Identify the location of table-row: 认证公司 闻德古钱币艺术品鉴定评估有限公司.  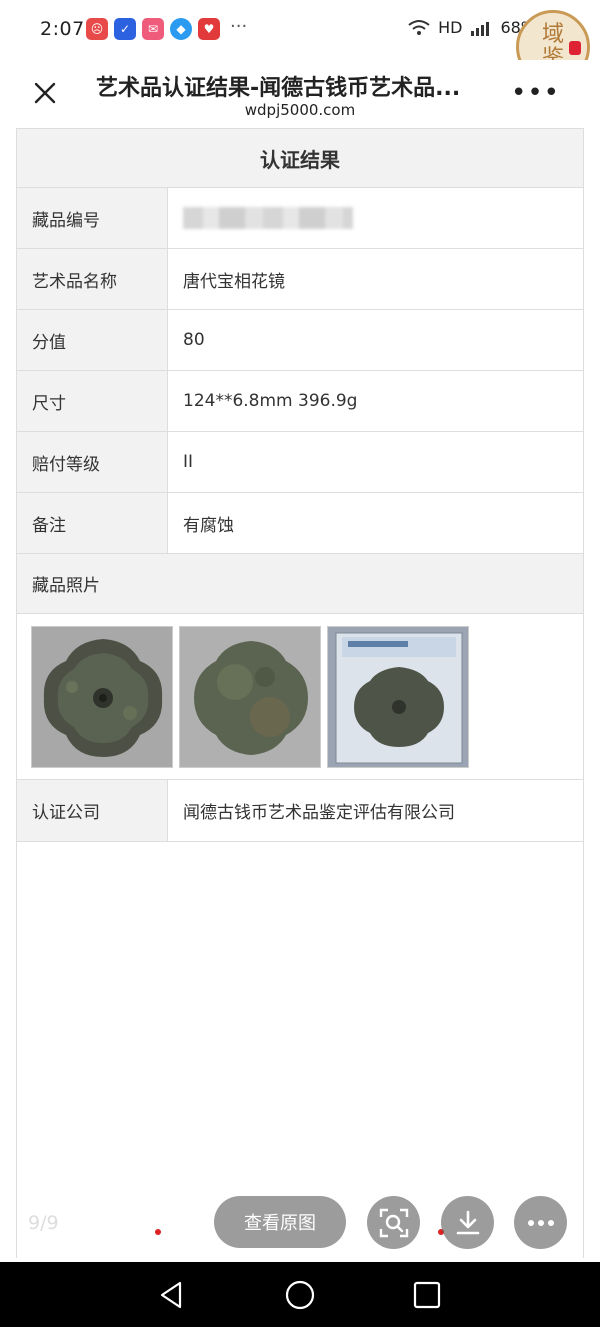
(300, 811).